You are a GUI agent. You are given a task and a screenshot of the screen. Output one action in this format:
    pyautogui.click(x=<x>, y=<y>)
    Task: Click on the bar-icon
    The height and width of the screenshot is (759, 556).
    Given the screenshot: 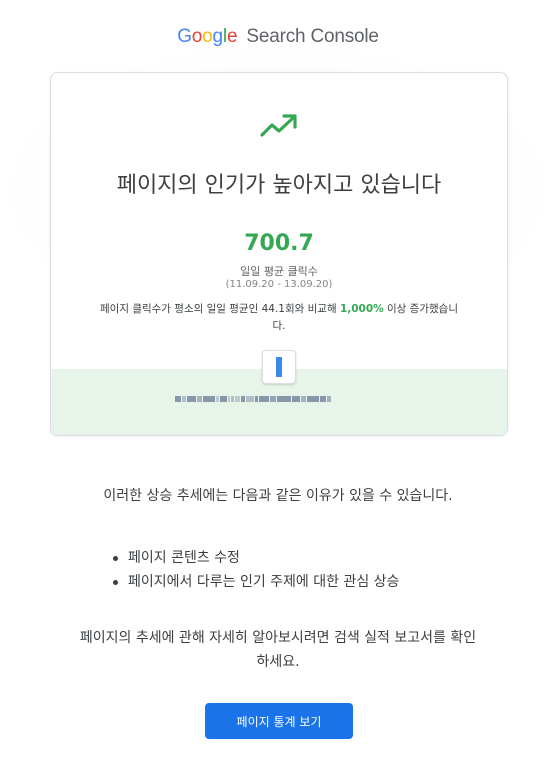 What is the action you would take?
    pyautogui.click(x=279, y=367)
    